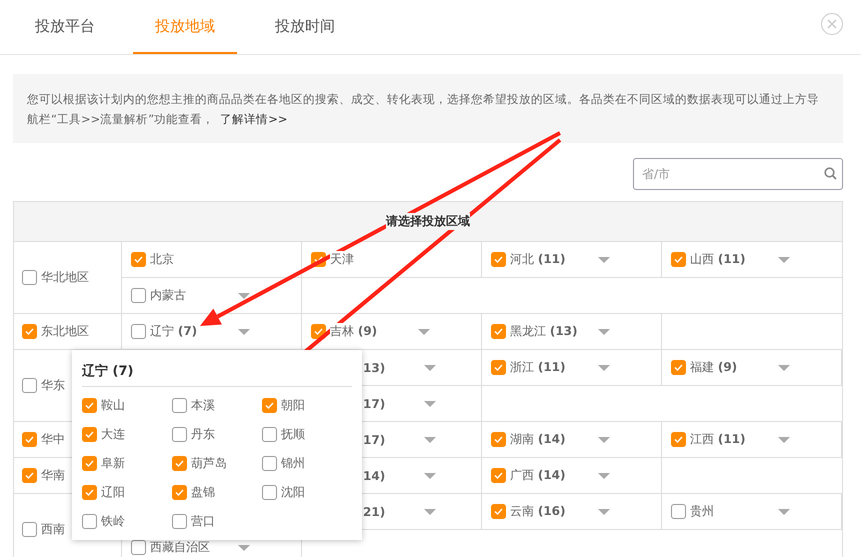 Image resolution: width=861 pixels, height=557 pixels. What do you see at coordinates (374, 475) in the screenshot?
I see `province-label: 14)` at bounding box center [374, 475].